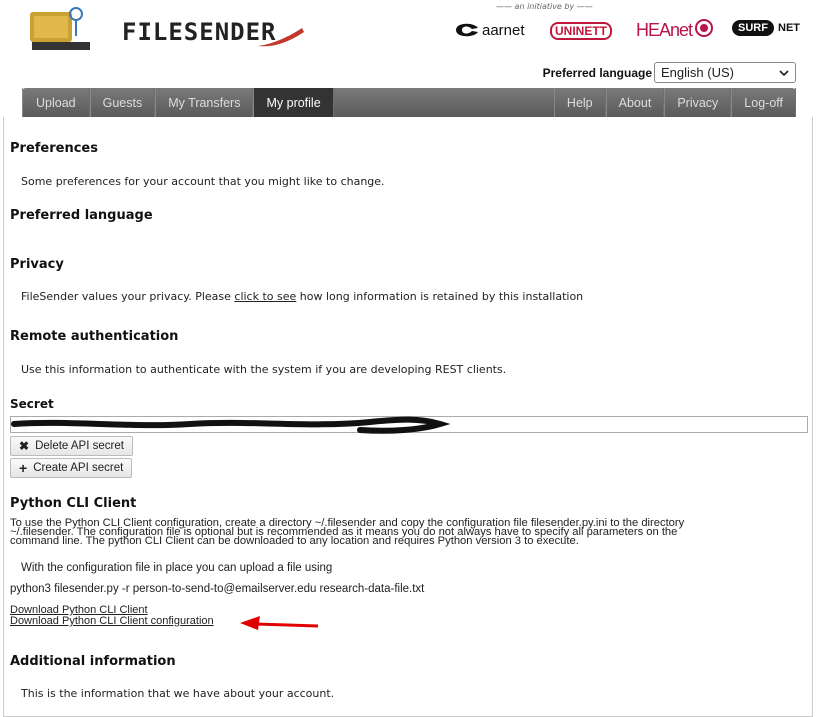 Image resolution: width=816 pixels, height=717 pixels. Describe the element at coordinates (112, 621) in the screenshot. I see `download-python-config-link: Download Python CLI Client configuration` at that location.